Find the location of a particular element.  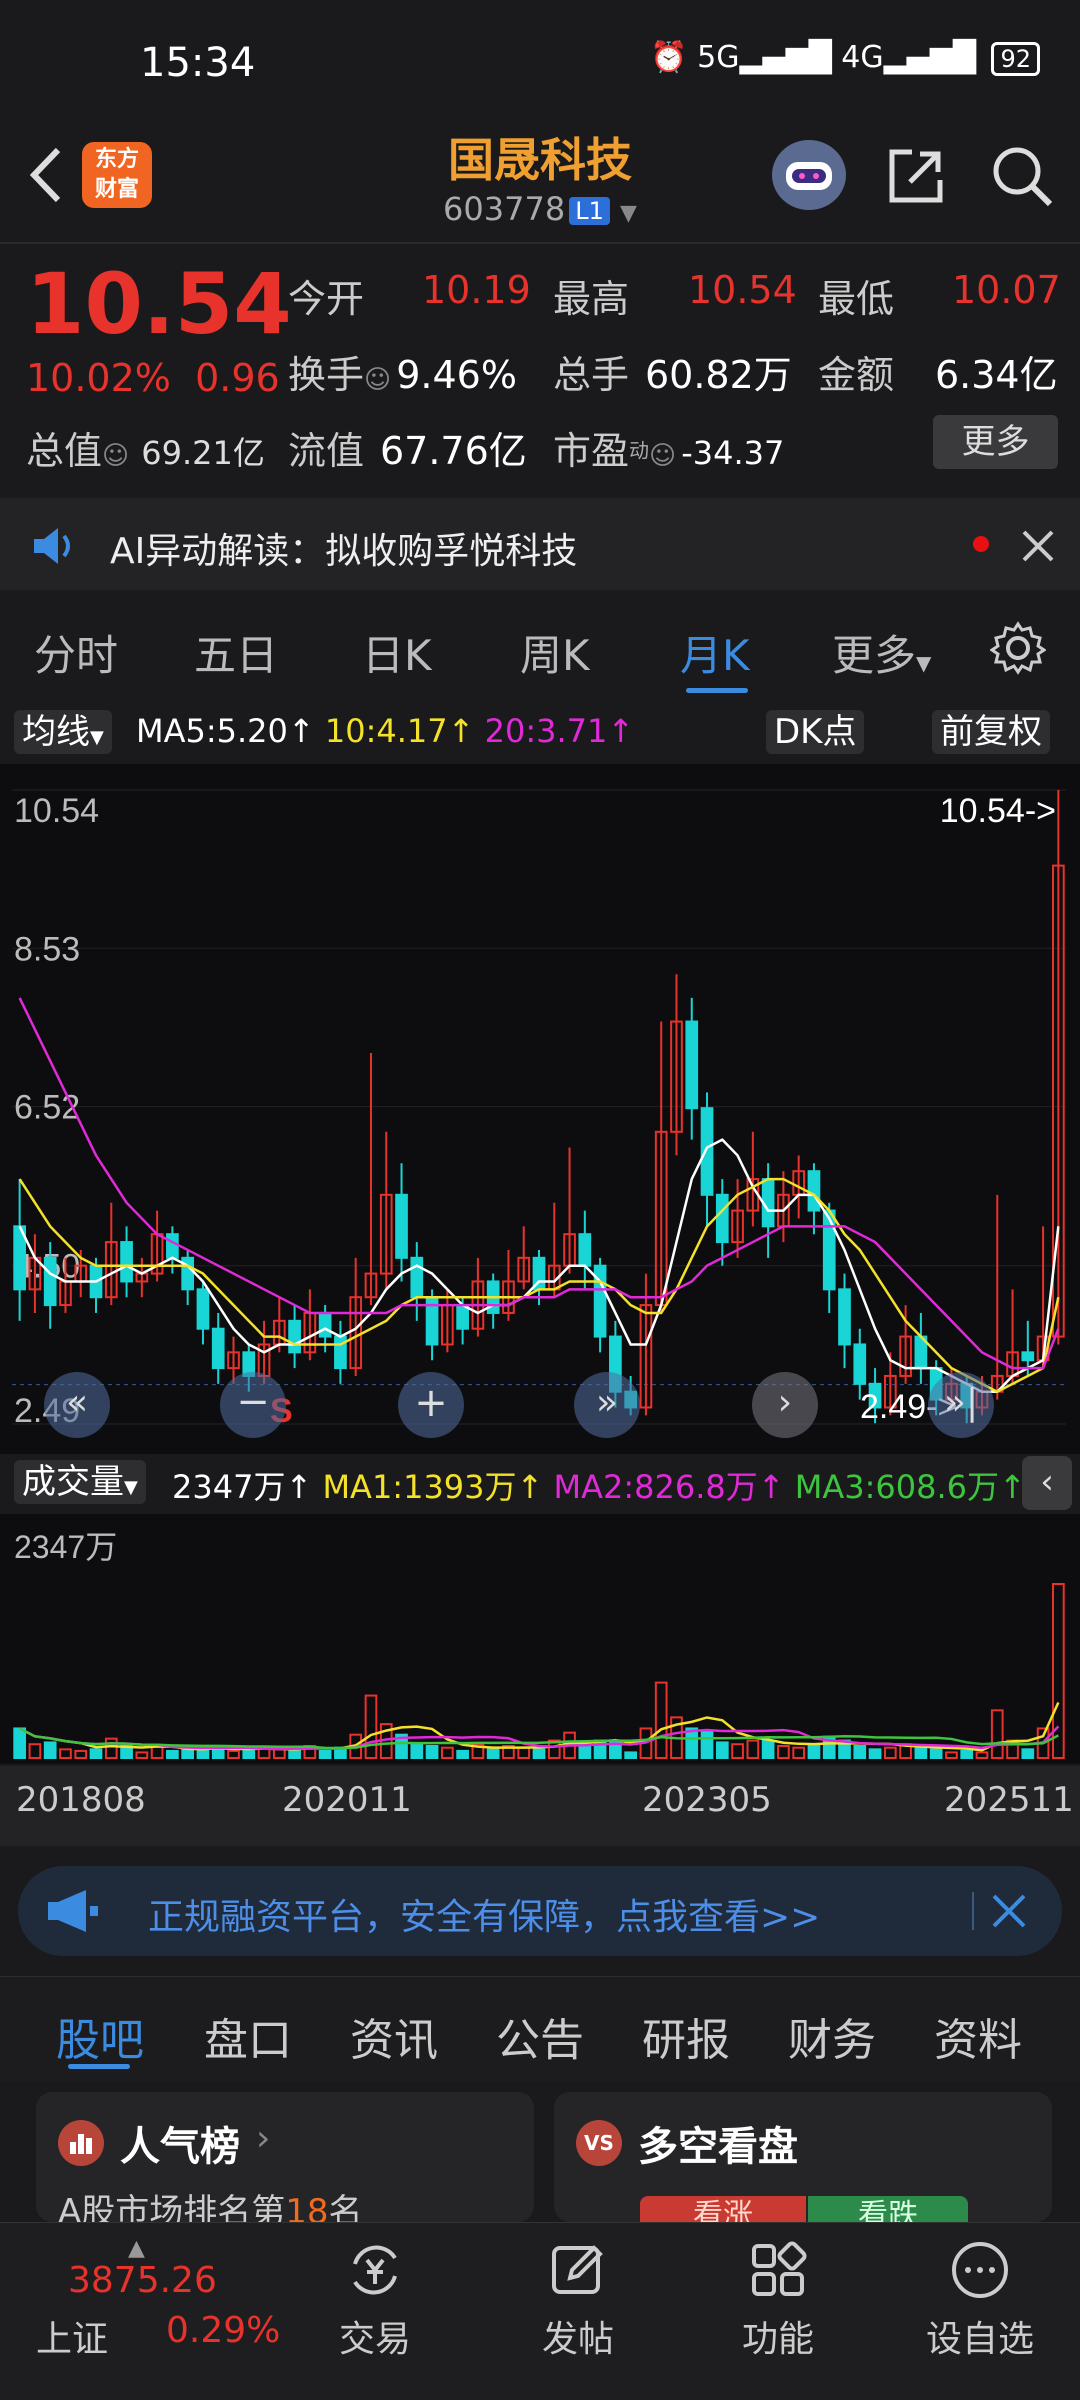

volume-chart: 2347万 is located at coordinates (540, 1639).